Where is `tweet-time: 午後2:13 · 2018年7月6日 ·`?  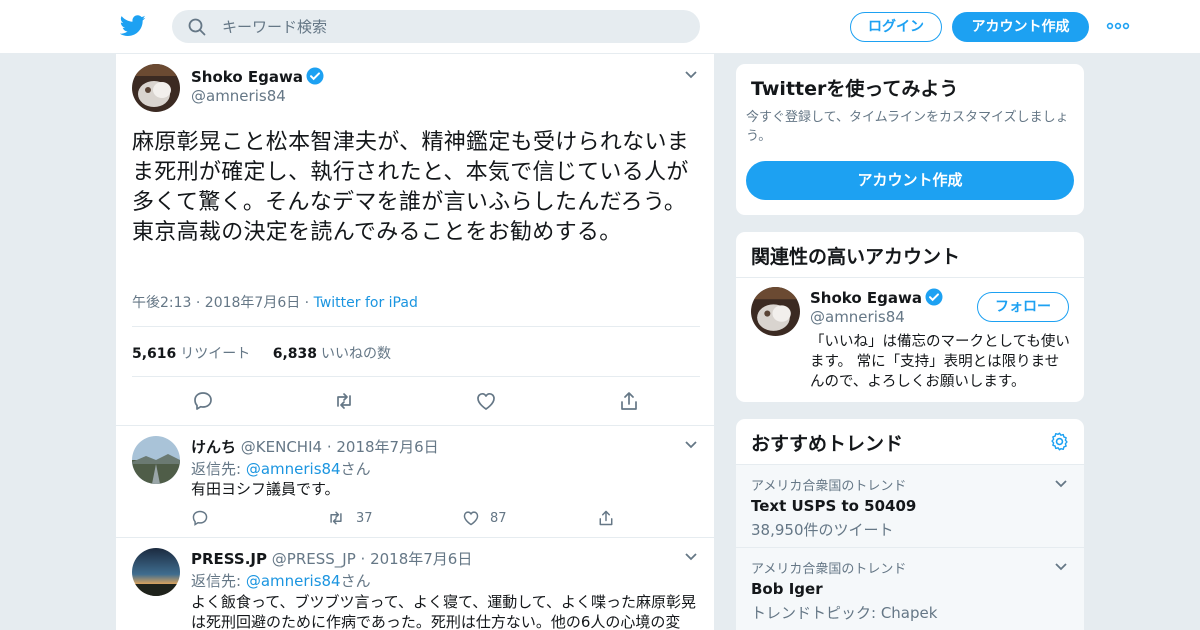 tweet-time: 午後2:13 · 2018年7月6日 · is located at coordinates (223, 303).